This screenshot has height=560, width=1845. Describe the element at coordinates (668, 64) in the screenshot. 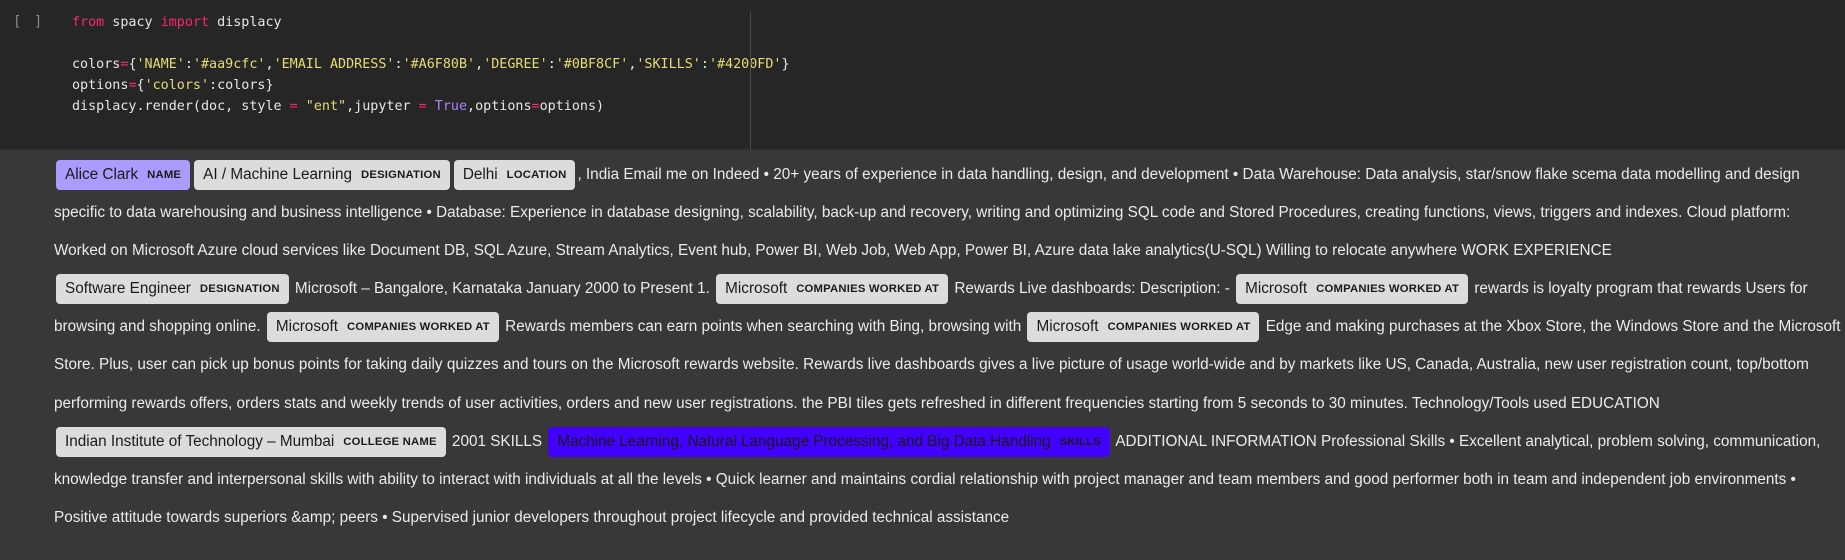

I see `code-token: 'SKILLS'` at that location.